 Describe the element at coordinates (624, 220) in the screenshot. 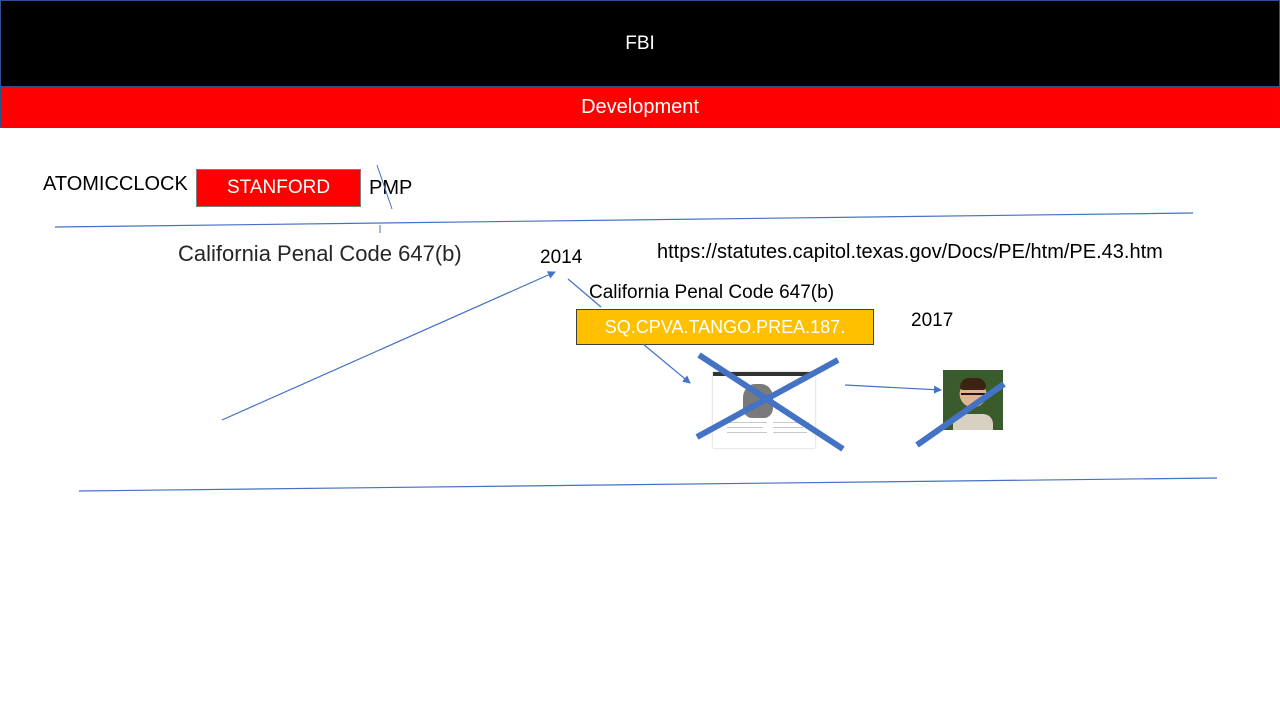

I see `divider-line-top` at that location.